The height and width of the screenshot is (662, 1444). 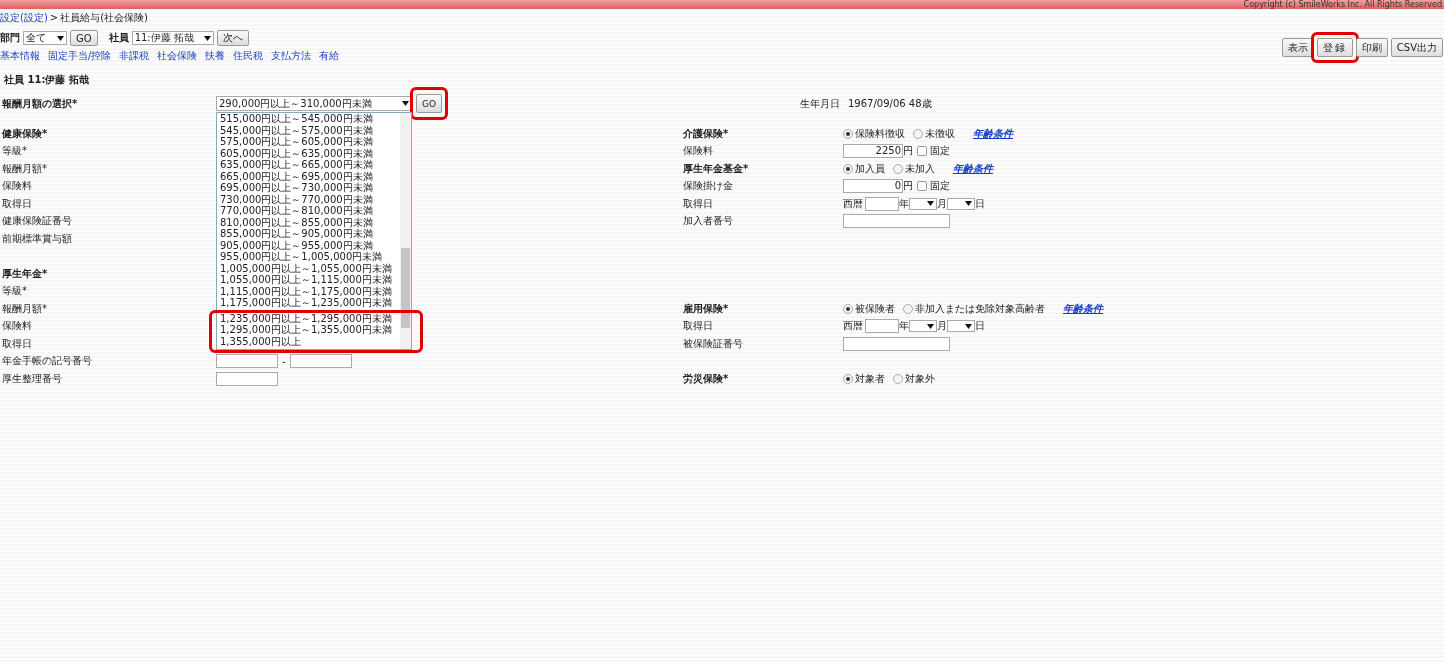 What do you see at coordinates (706, 133) in the screenshot?
I see `section-title: 介護保険*` at bounding box center [706, 133].